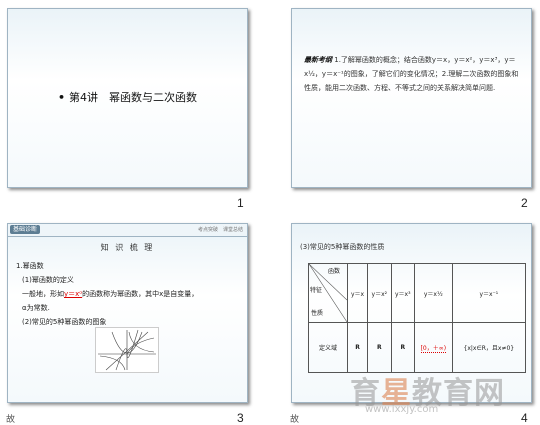  What do you see at coordinates (357, 293) in the screenshot?
I see `header-y-x: y＝x` at bounding box center [357, 293].